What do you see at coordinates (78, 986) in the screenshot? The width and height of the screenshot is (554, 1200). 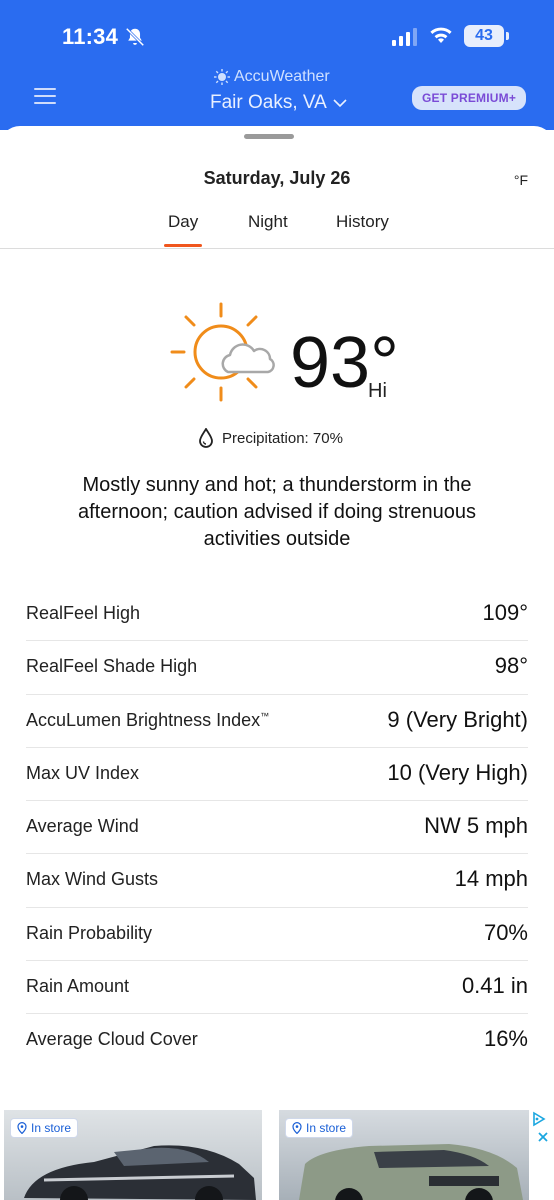 I see `detail-label: Rain Amount` at bounding box center [78, 986].